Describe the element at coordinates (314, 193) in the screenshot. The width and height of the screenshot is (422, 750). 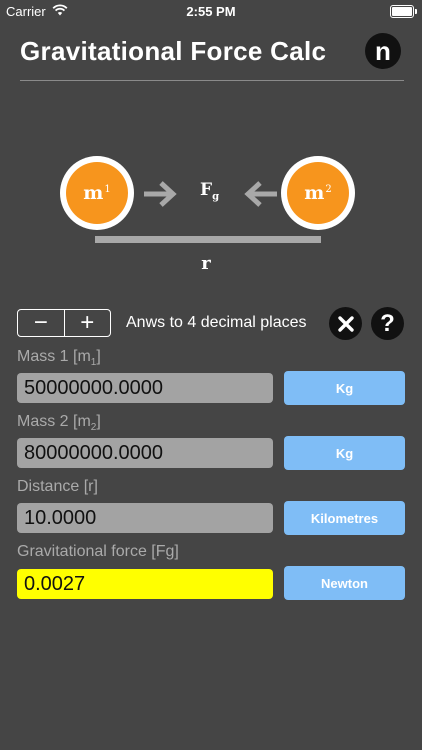
I see `mass2-symbol: m` at that location.